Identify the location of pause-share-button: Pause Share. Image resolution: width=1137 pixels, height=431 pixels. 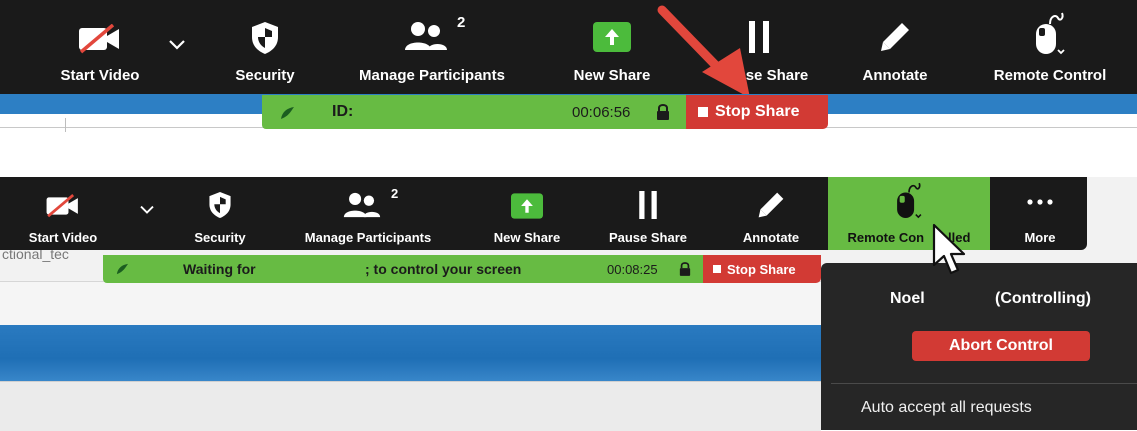
(648, 213).